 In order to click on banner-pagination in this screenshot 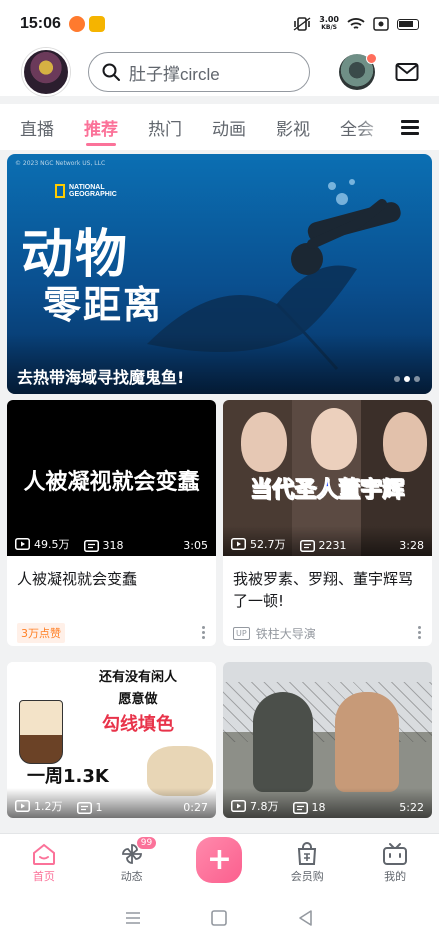, I will do `click(407, 379)`.